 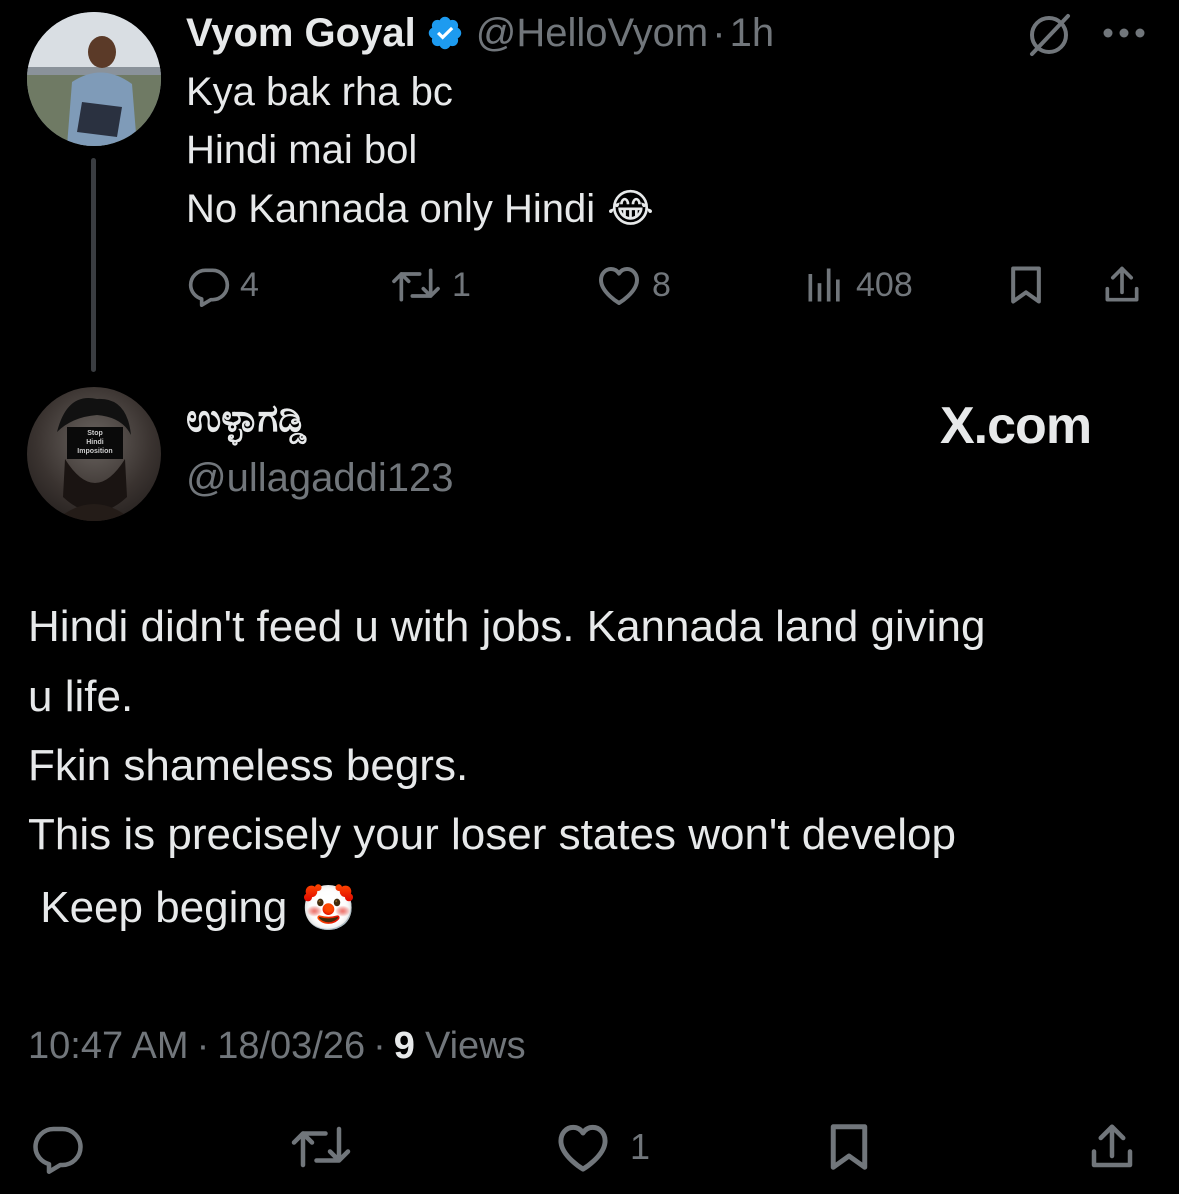 I want to click on parent-reply-count: 4, so click(x=249, y=284).